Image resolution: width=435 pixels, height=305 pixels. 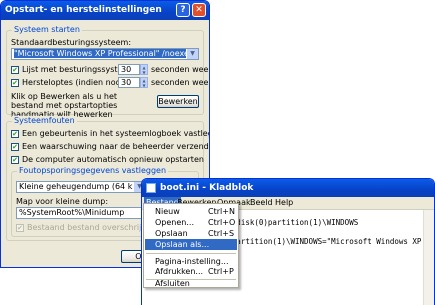 I want to click on vertical-scrollbar, so click(x=428, y=257).